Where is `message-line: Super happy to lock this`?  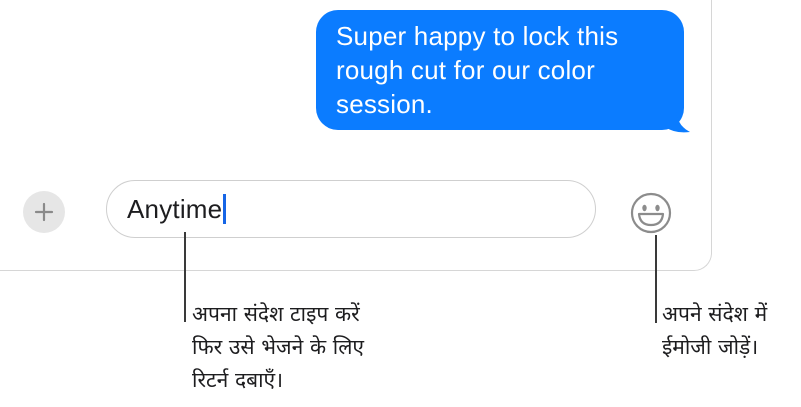
message-line: Super happy to lock this is located at coordinates (477, 36).